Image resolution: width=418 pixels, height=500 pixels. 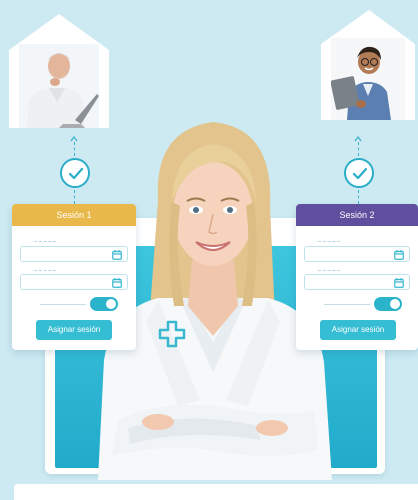 I want to click on connector-left-bottom, so click(x=74, y=197).